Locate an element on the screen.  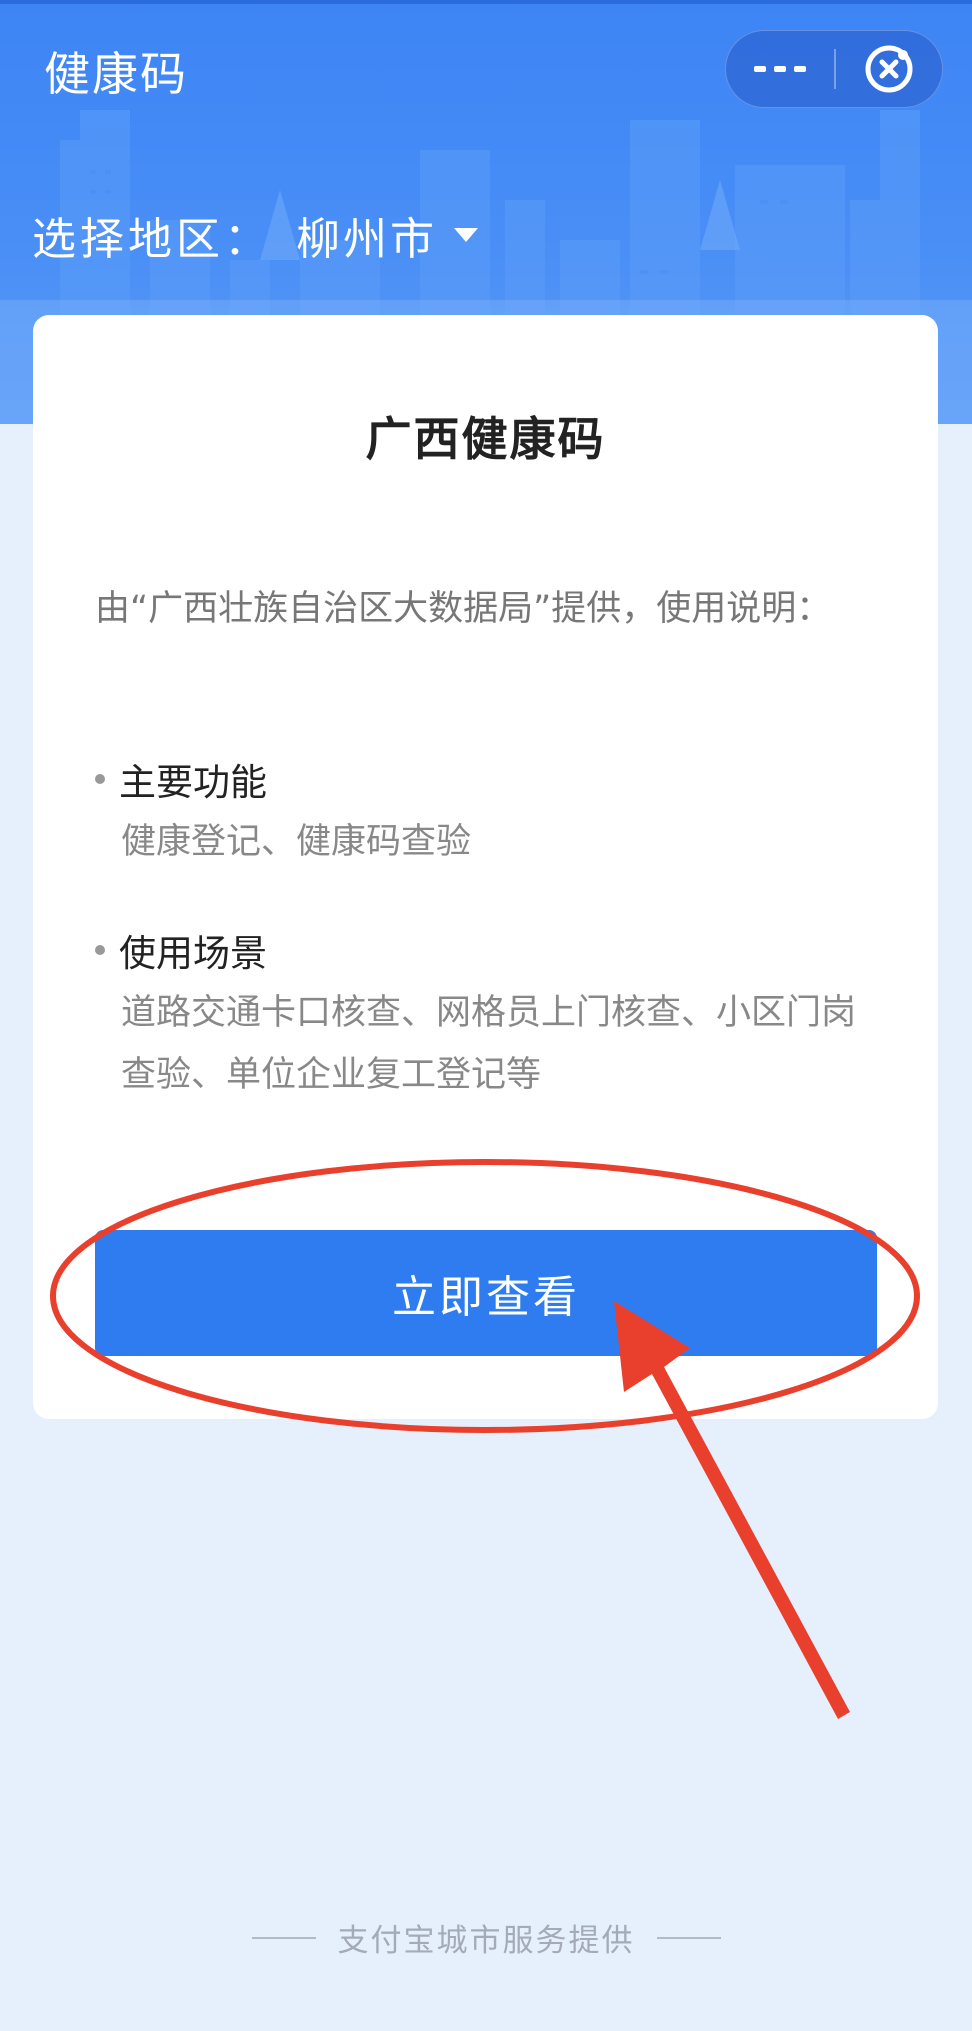
footer-text: 支付宝城市服务提供 is located at coordinates (486, 1941).